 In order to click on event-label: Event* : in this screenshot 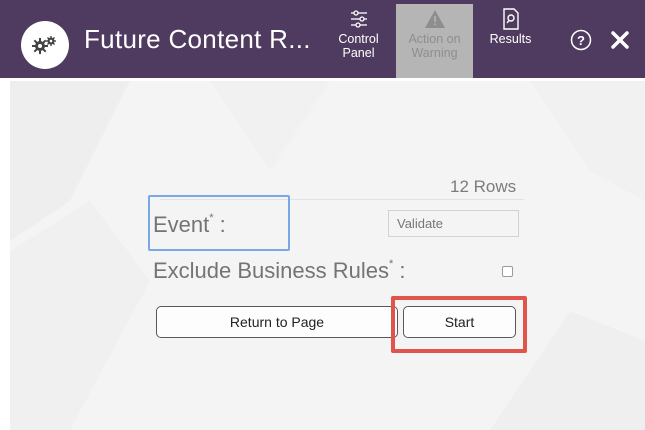, I will do `click(189, 224)`.